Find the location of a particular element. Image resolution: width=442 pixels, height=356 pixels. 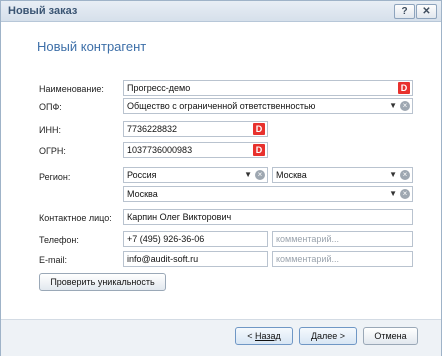

inn-label: ИНН: is located at coordinates (50, 130).